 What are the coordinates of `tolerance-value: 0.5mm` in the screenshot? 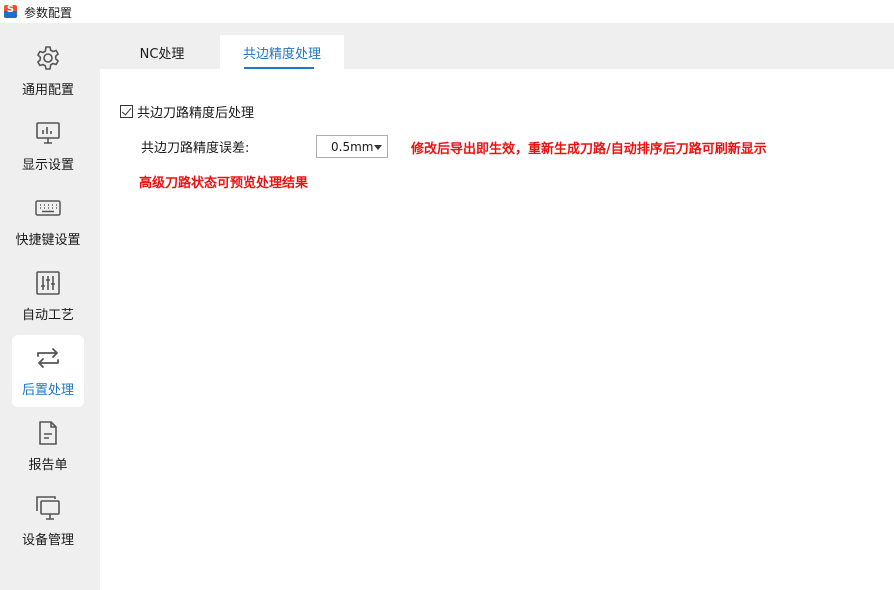 It's located at (352, 146).